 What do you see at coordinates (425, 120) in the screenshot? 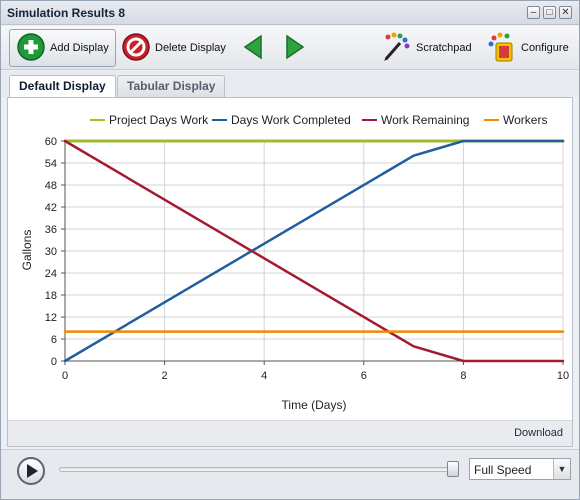
I see `legend-label: Work Remaining` at bounding box center [425, 120].